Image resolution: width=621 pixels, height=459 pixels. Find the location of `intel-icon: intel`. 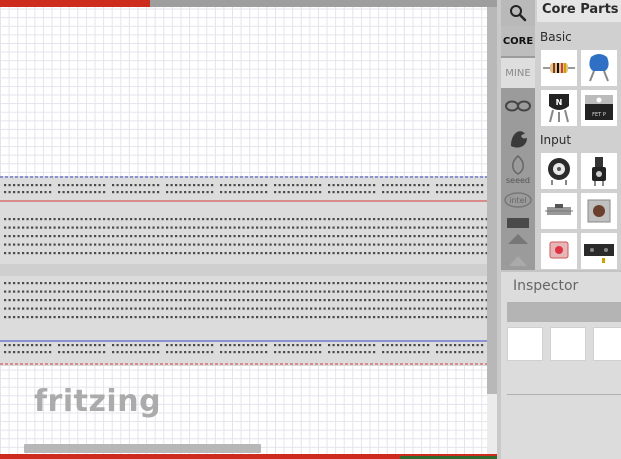

intel-icon: intel is located at coordinates (518, 200).